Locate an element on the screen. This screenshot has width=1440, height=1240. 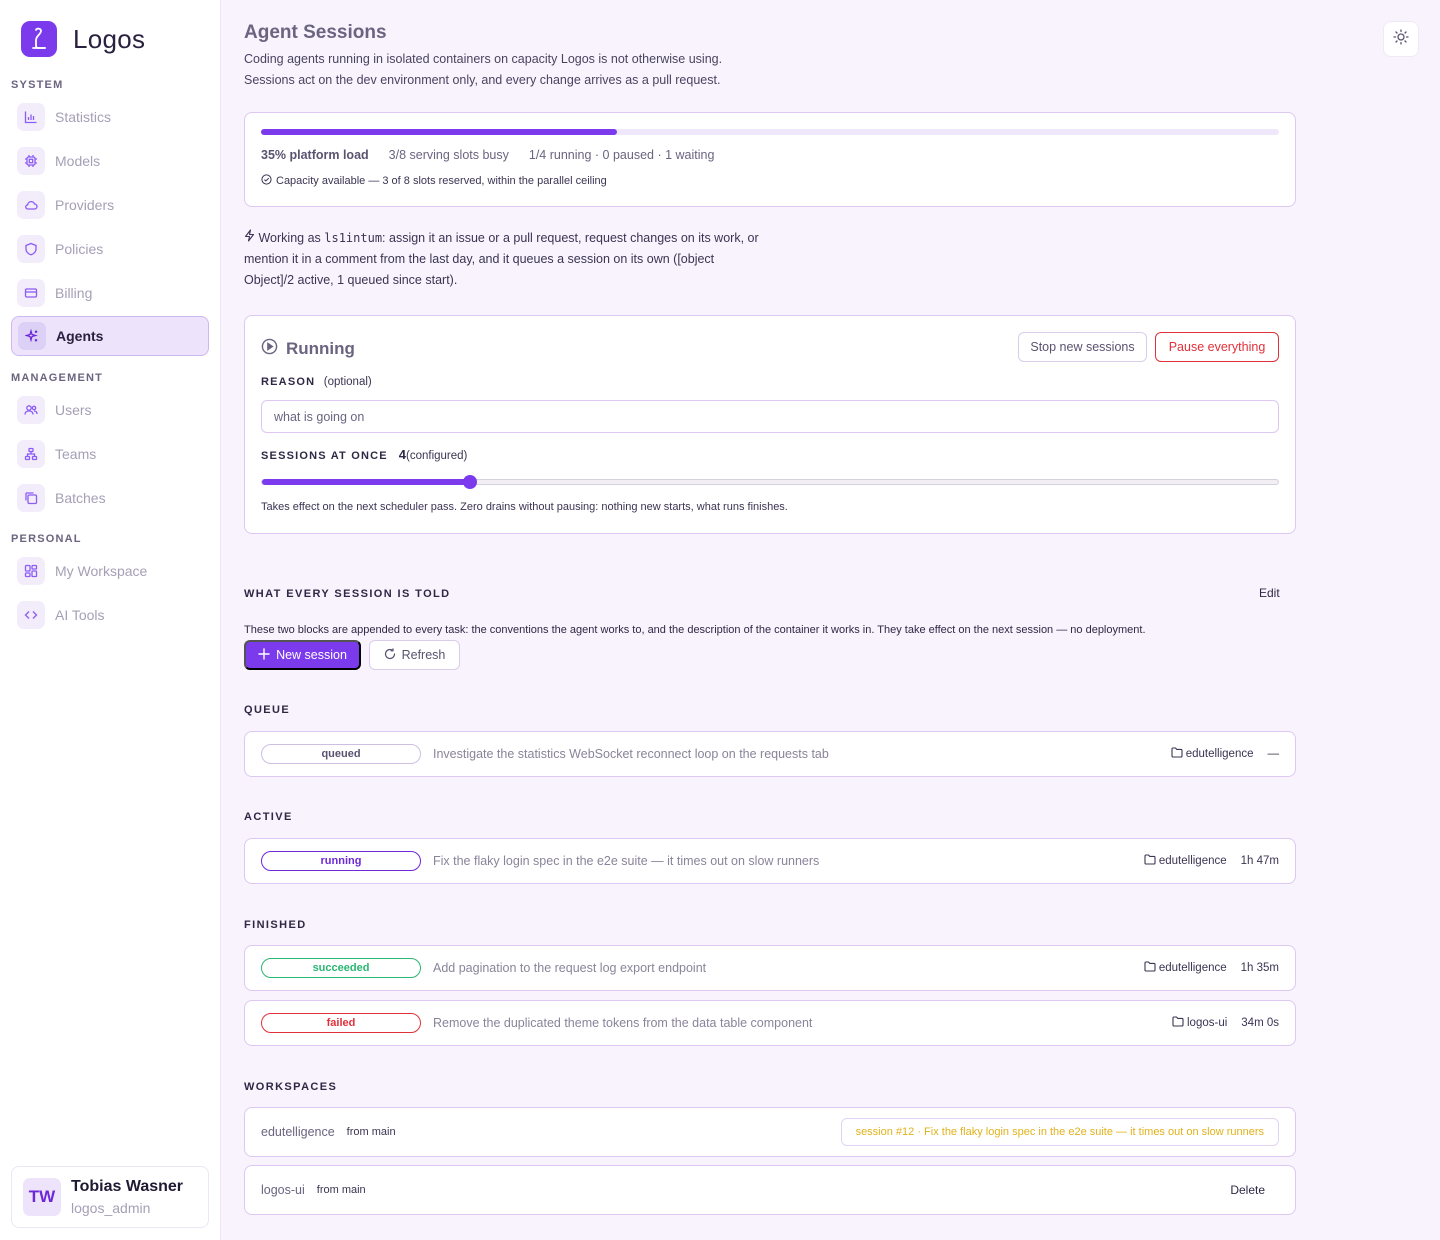
sidebar-item-label: Statistics is located at coordinates (83, 117).